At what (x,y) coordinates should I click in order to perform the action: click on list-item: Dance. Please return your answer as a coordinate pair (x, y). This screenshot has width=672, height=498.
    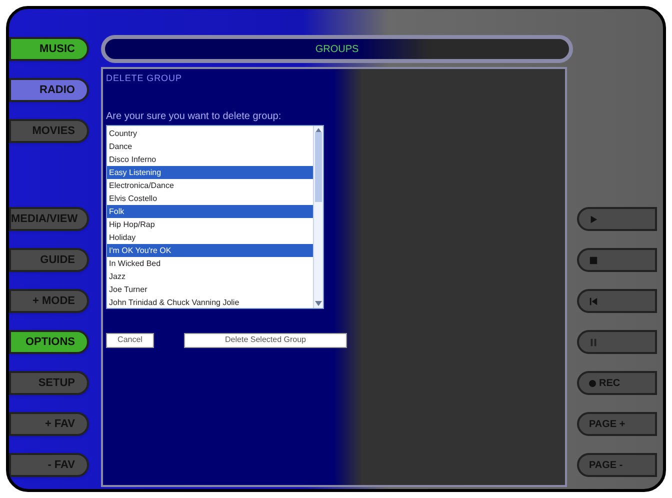
    Looking at the image, I should click on (210, 146).